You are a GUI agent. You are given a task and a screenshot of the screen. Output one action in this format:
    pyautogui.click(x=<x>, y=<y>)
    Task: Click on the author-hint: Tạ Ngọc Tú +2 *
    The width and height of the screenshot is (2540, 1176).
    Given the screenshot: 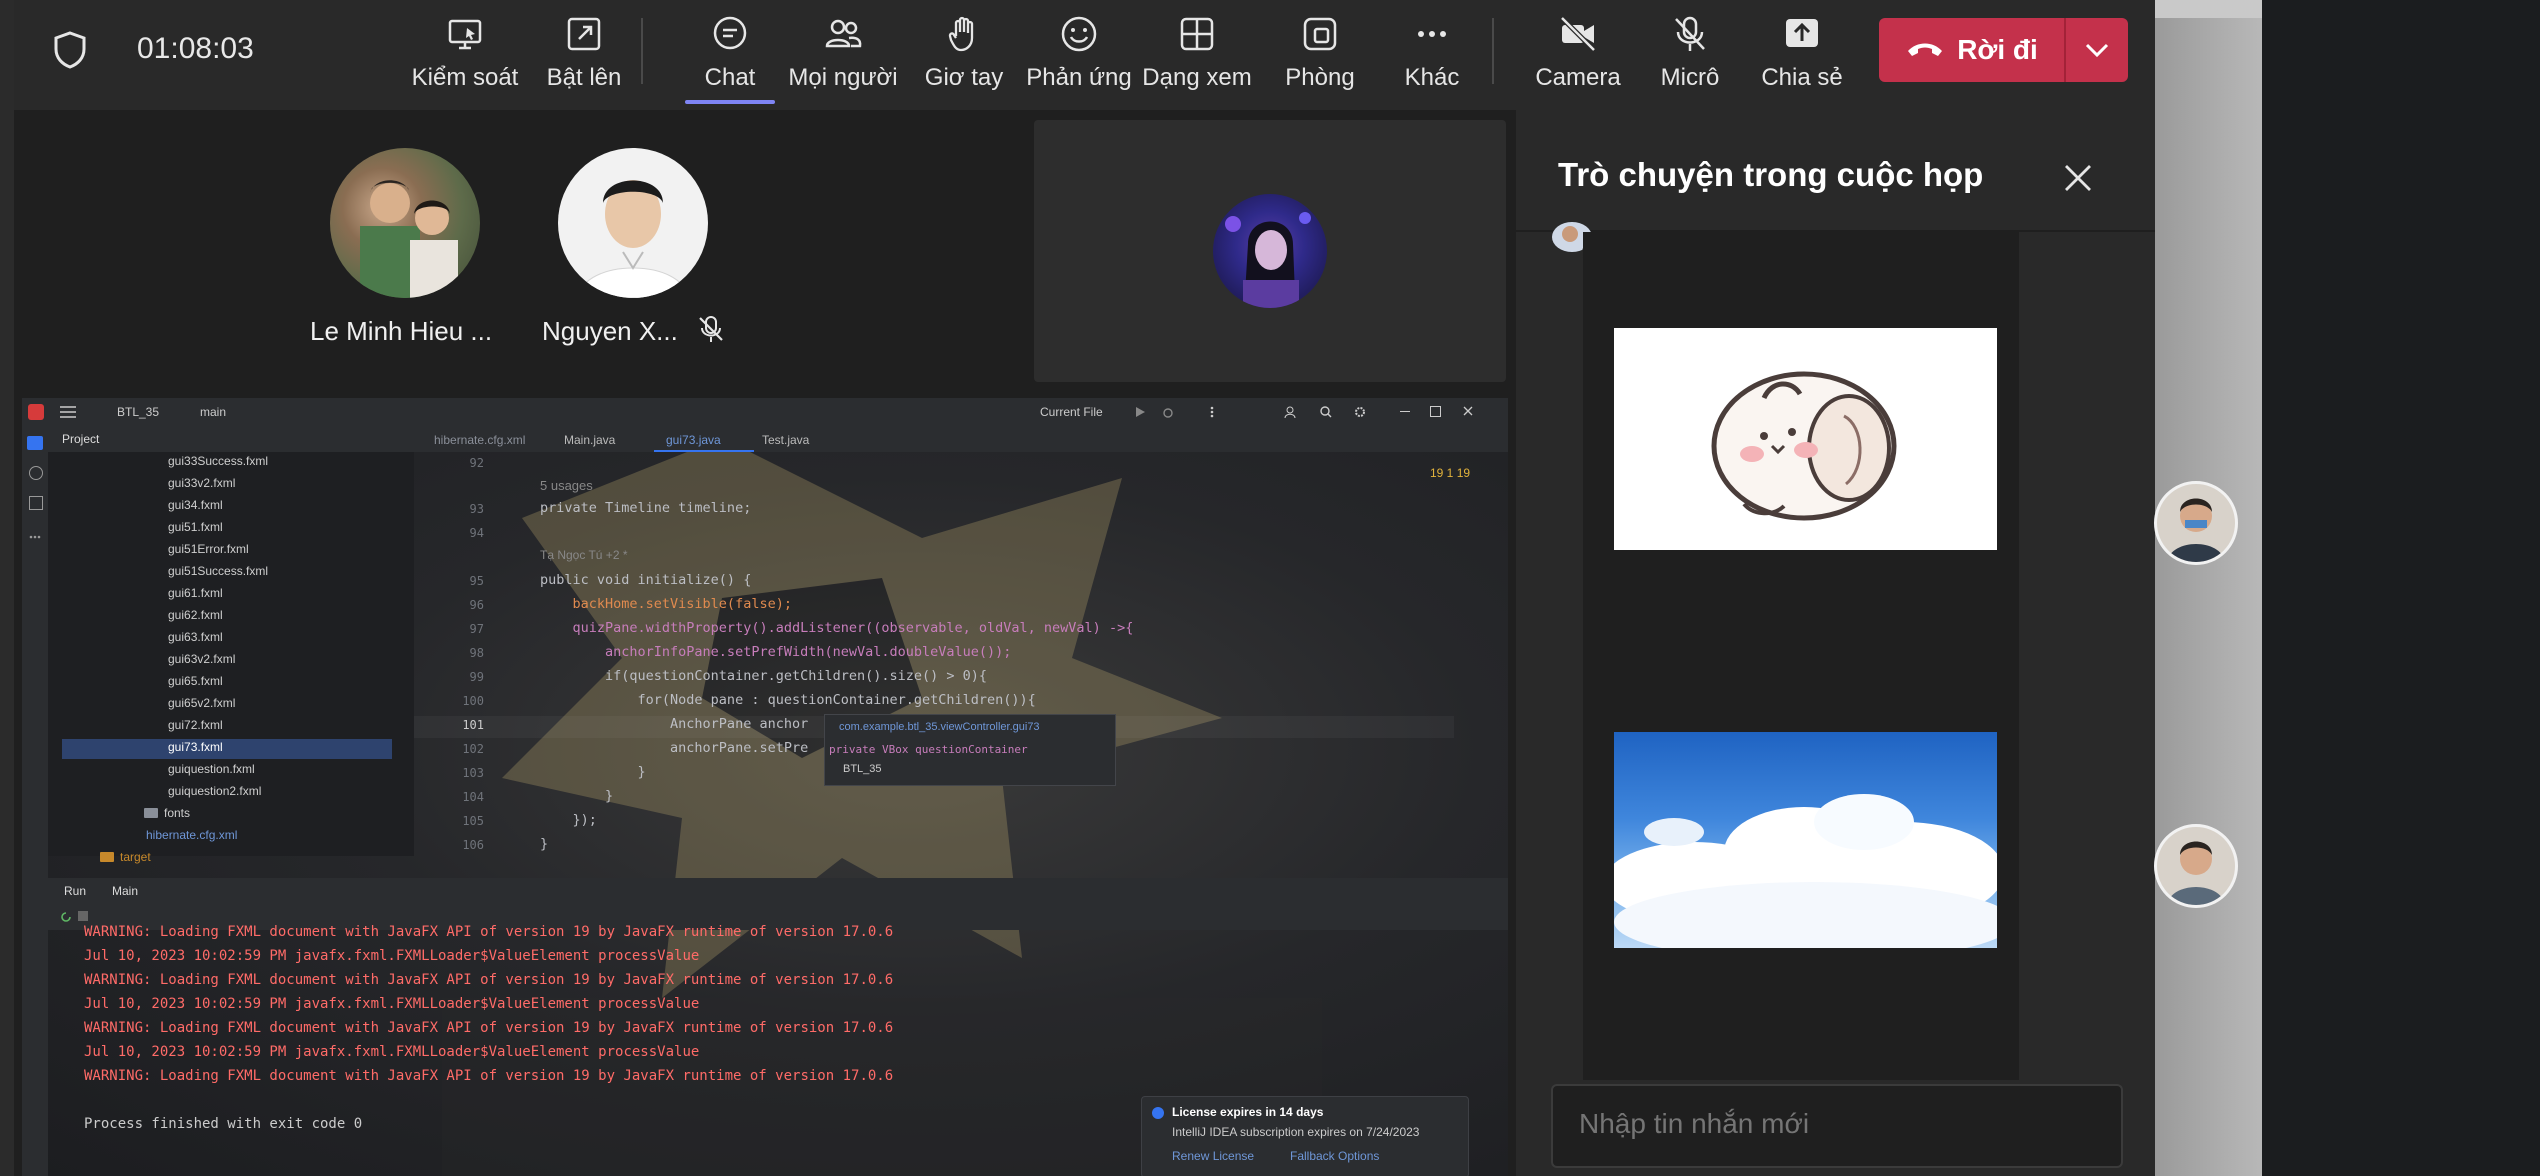 What is the action you would take?
    pyautogui.click(x=584, y=555)
    